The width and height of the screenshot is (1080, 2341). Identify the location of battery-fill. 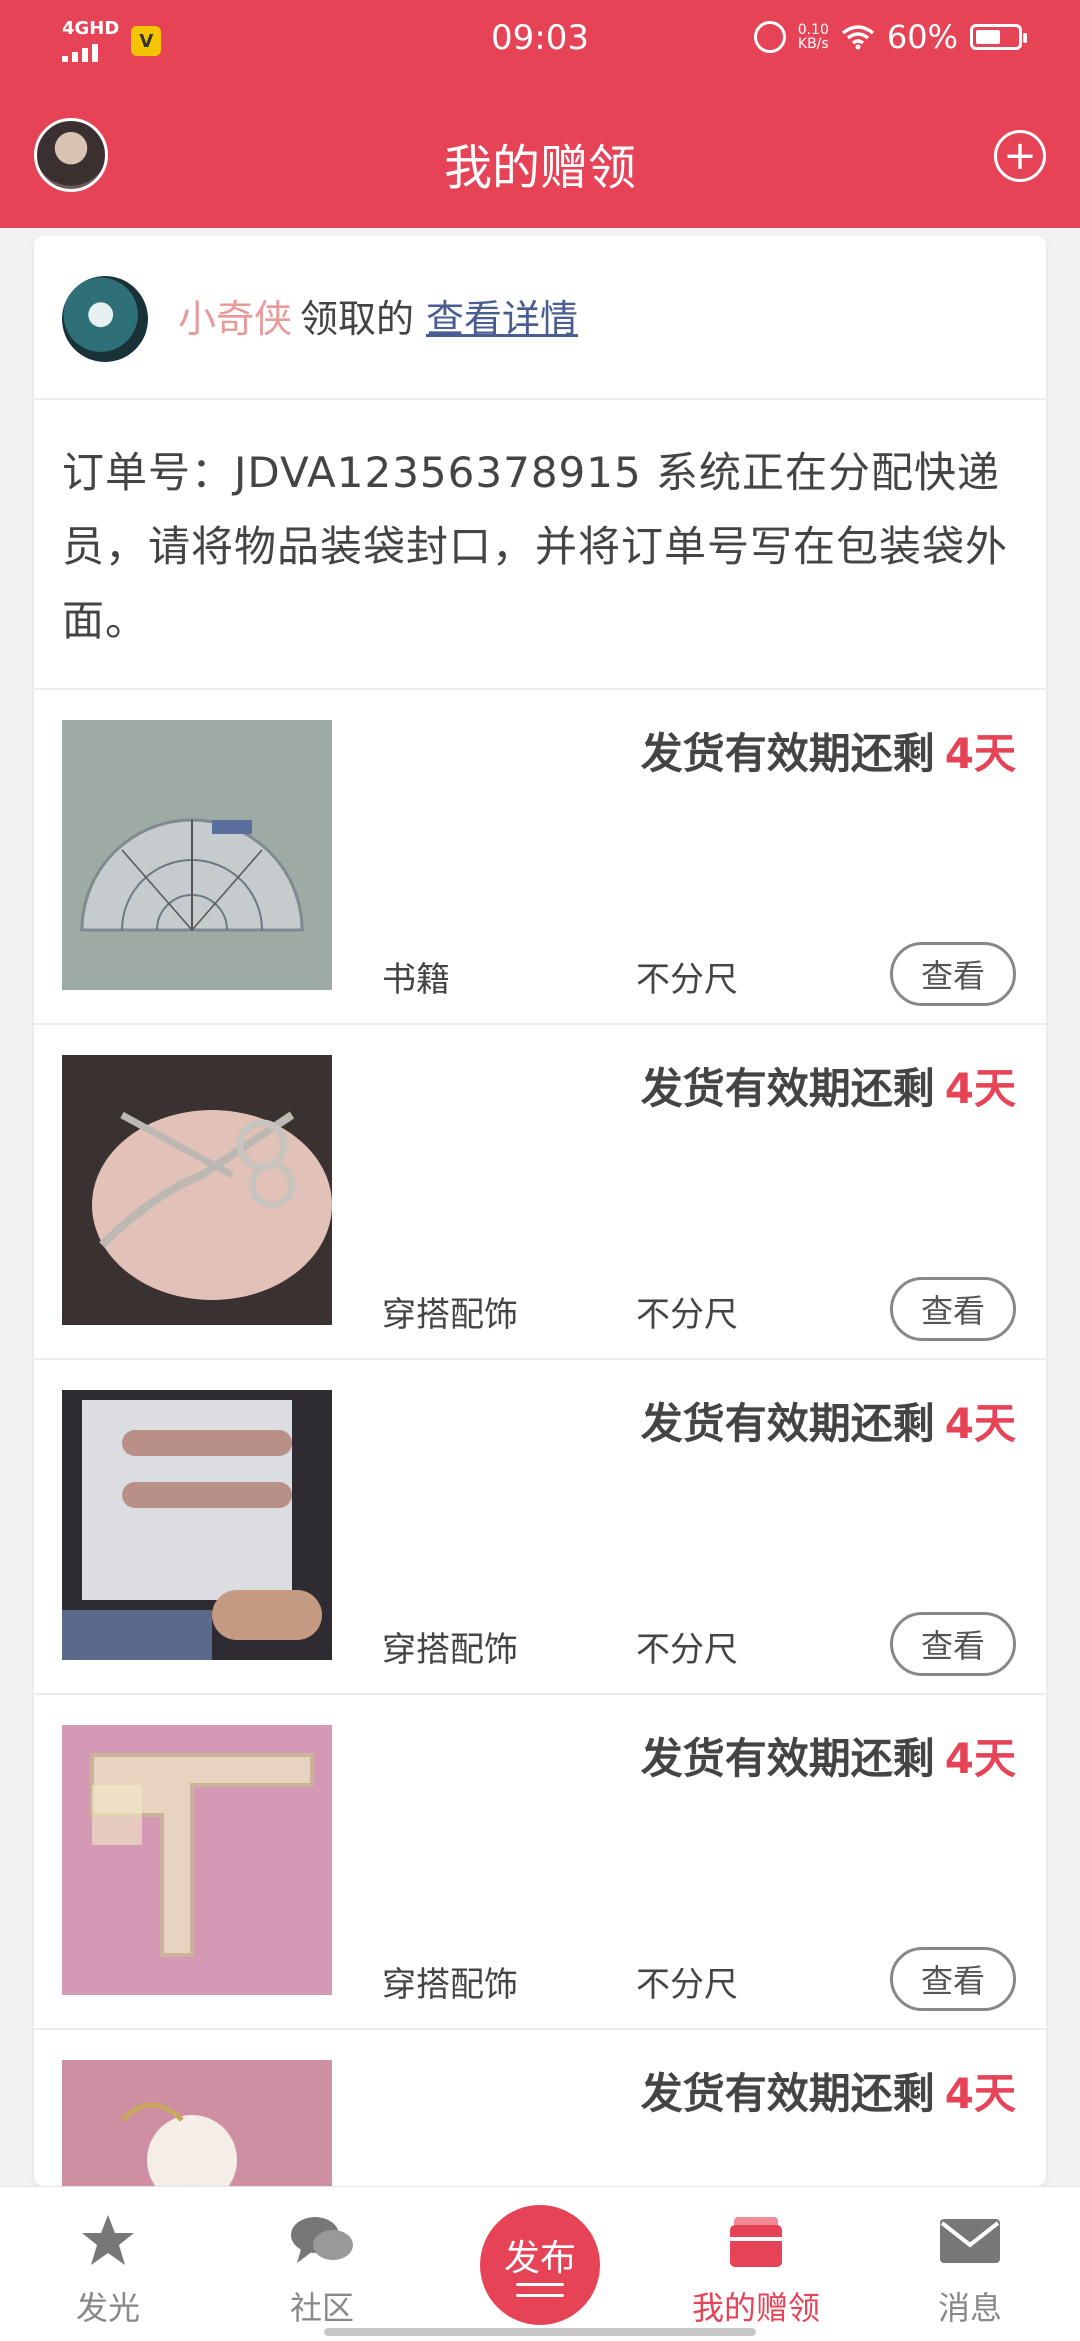
(988, 37).